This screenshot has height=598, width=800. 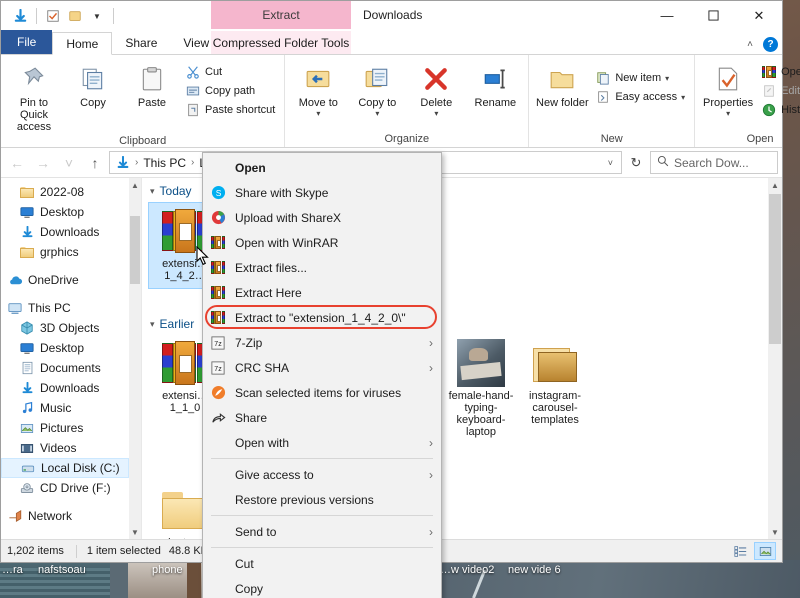 I want to click on copy-button: Copy, so click(x=93, y=86).